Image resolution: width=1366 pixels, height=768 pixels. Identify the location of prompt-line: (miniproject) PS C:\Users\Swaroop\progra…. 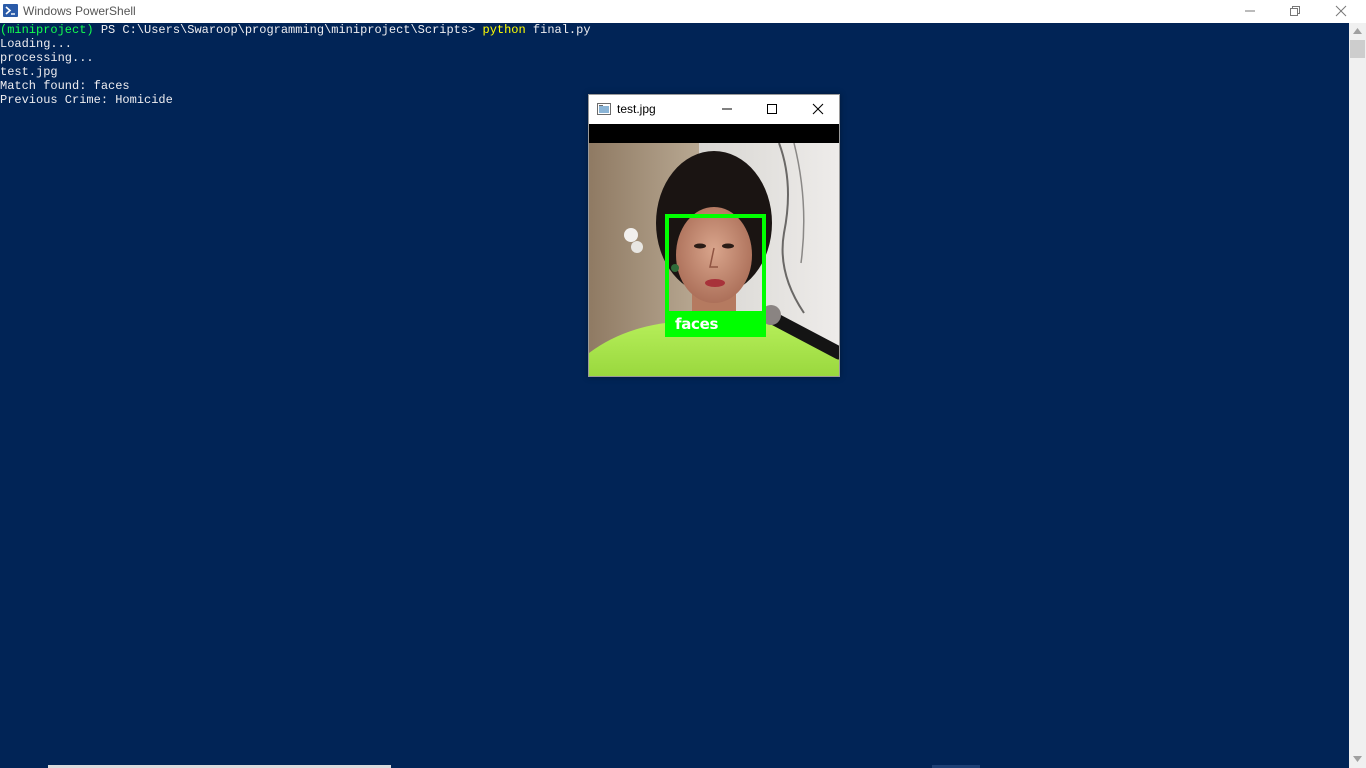
(295, 30).